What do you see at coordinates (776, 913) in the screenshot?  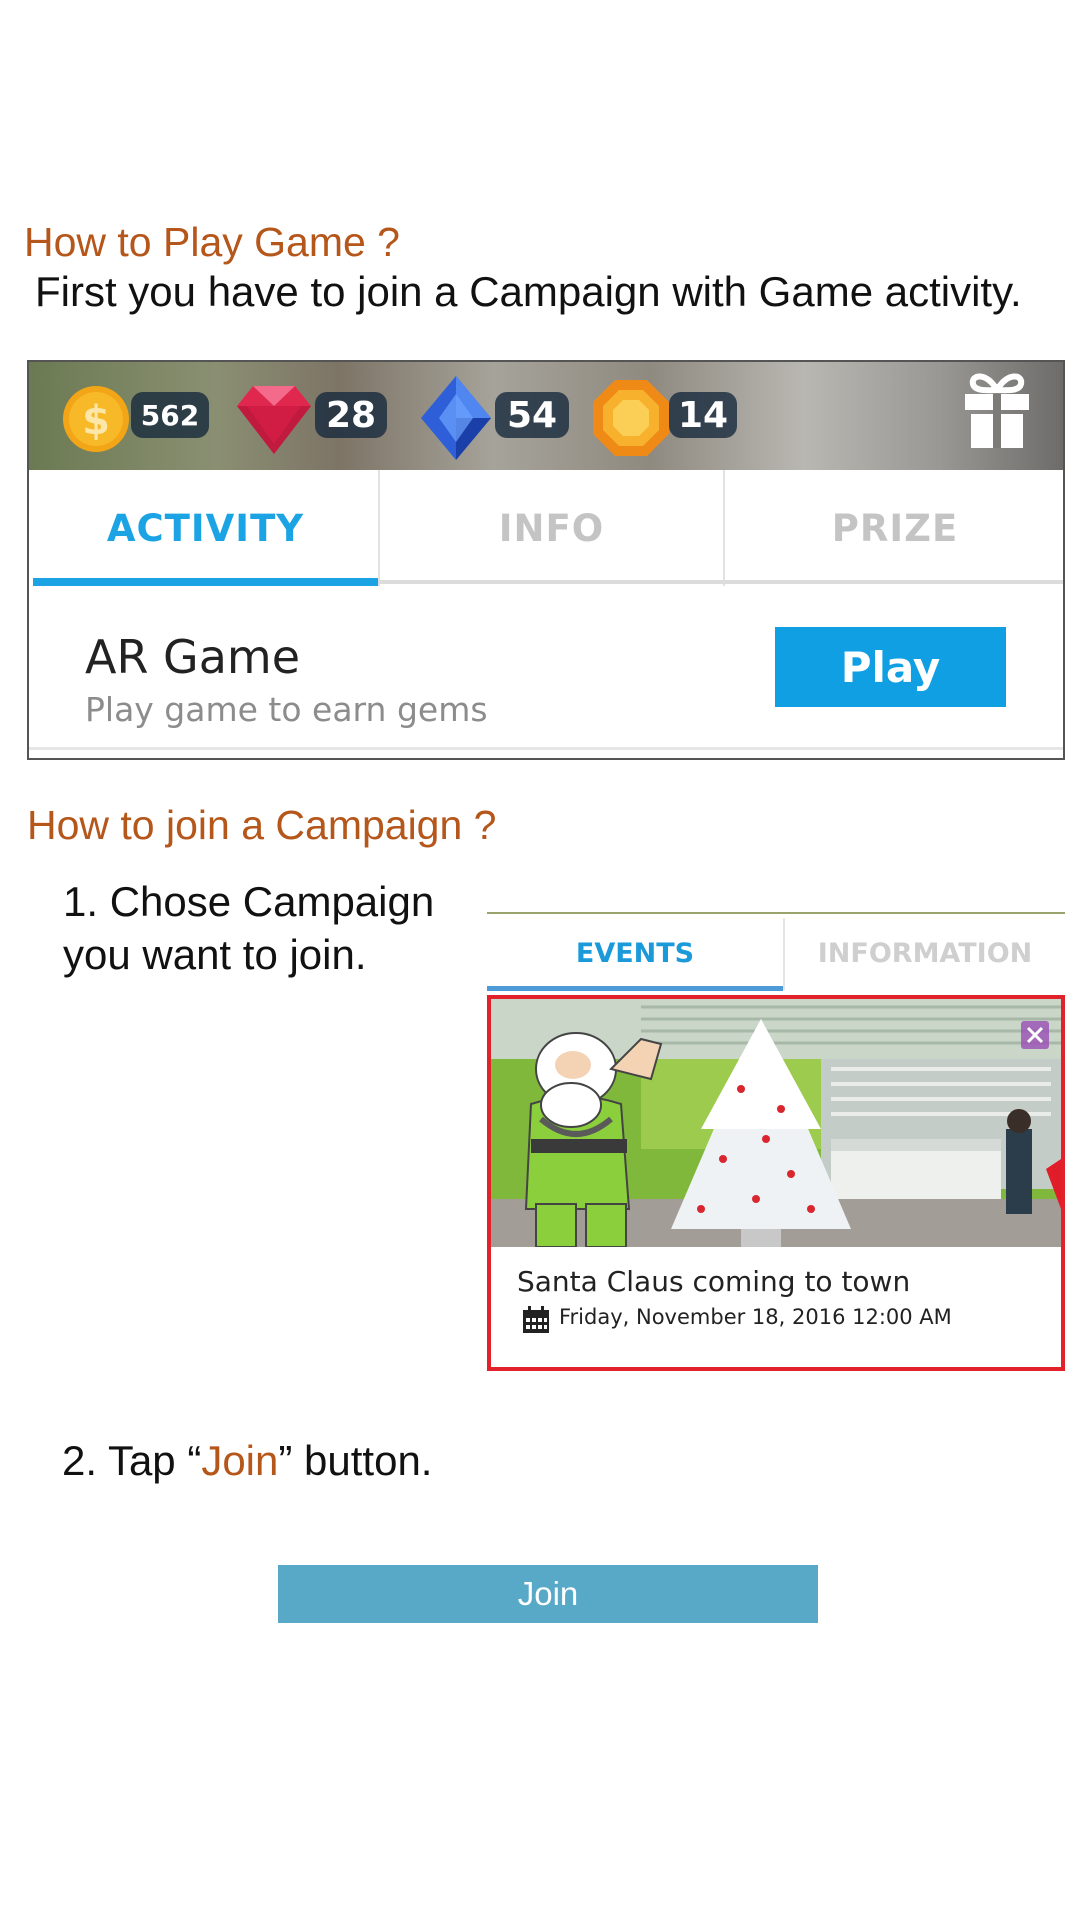 I see `events-top-rule` at bounding box center [776, 913].